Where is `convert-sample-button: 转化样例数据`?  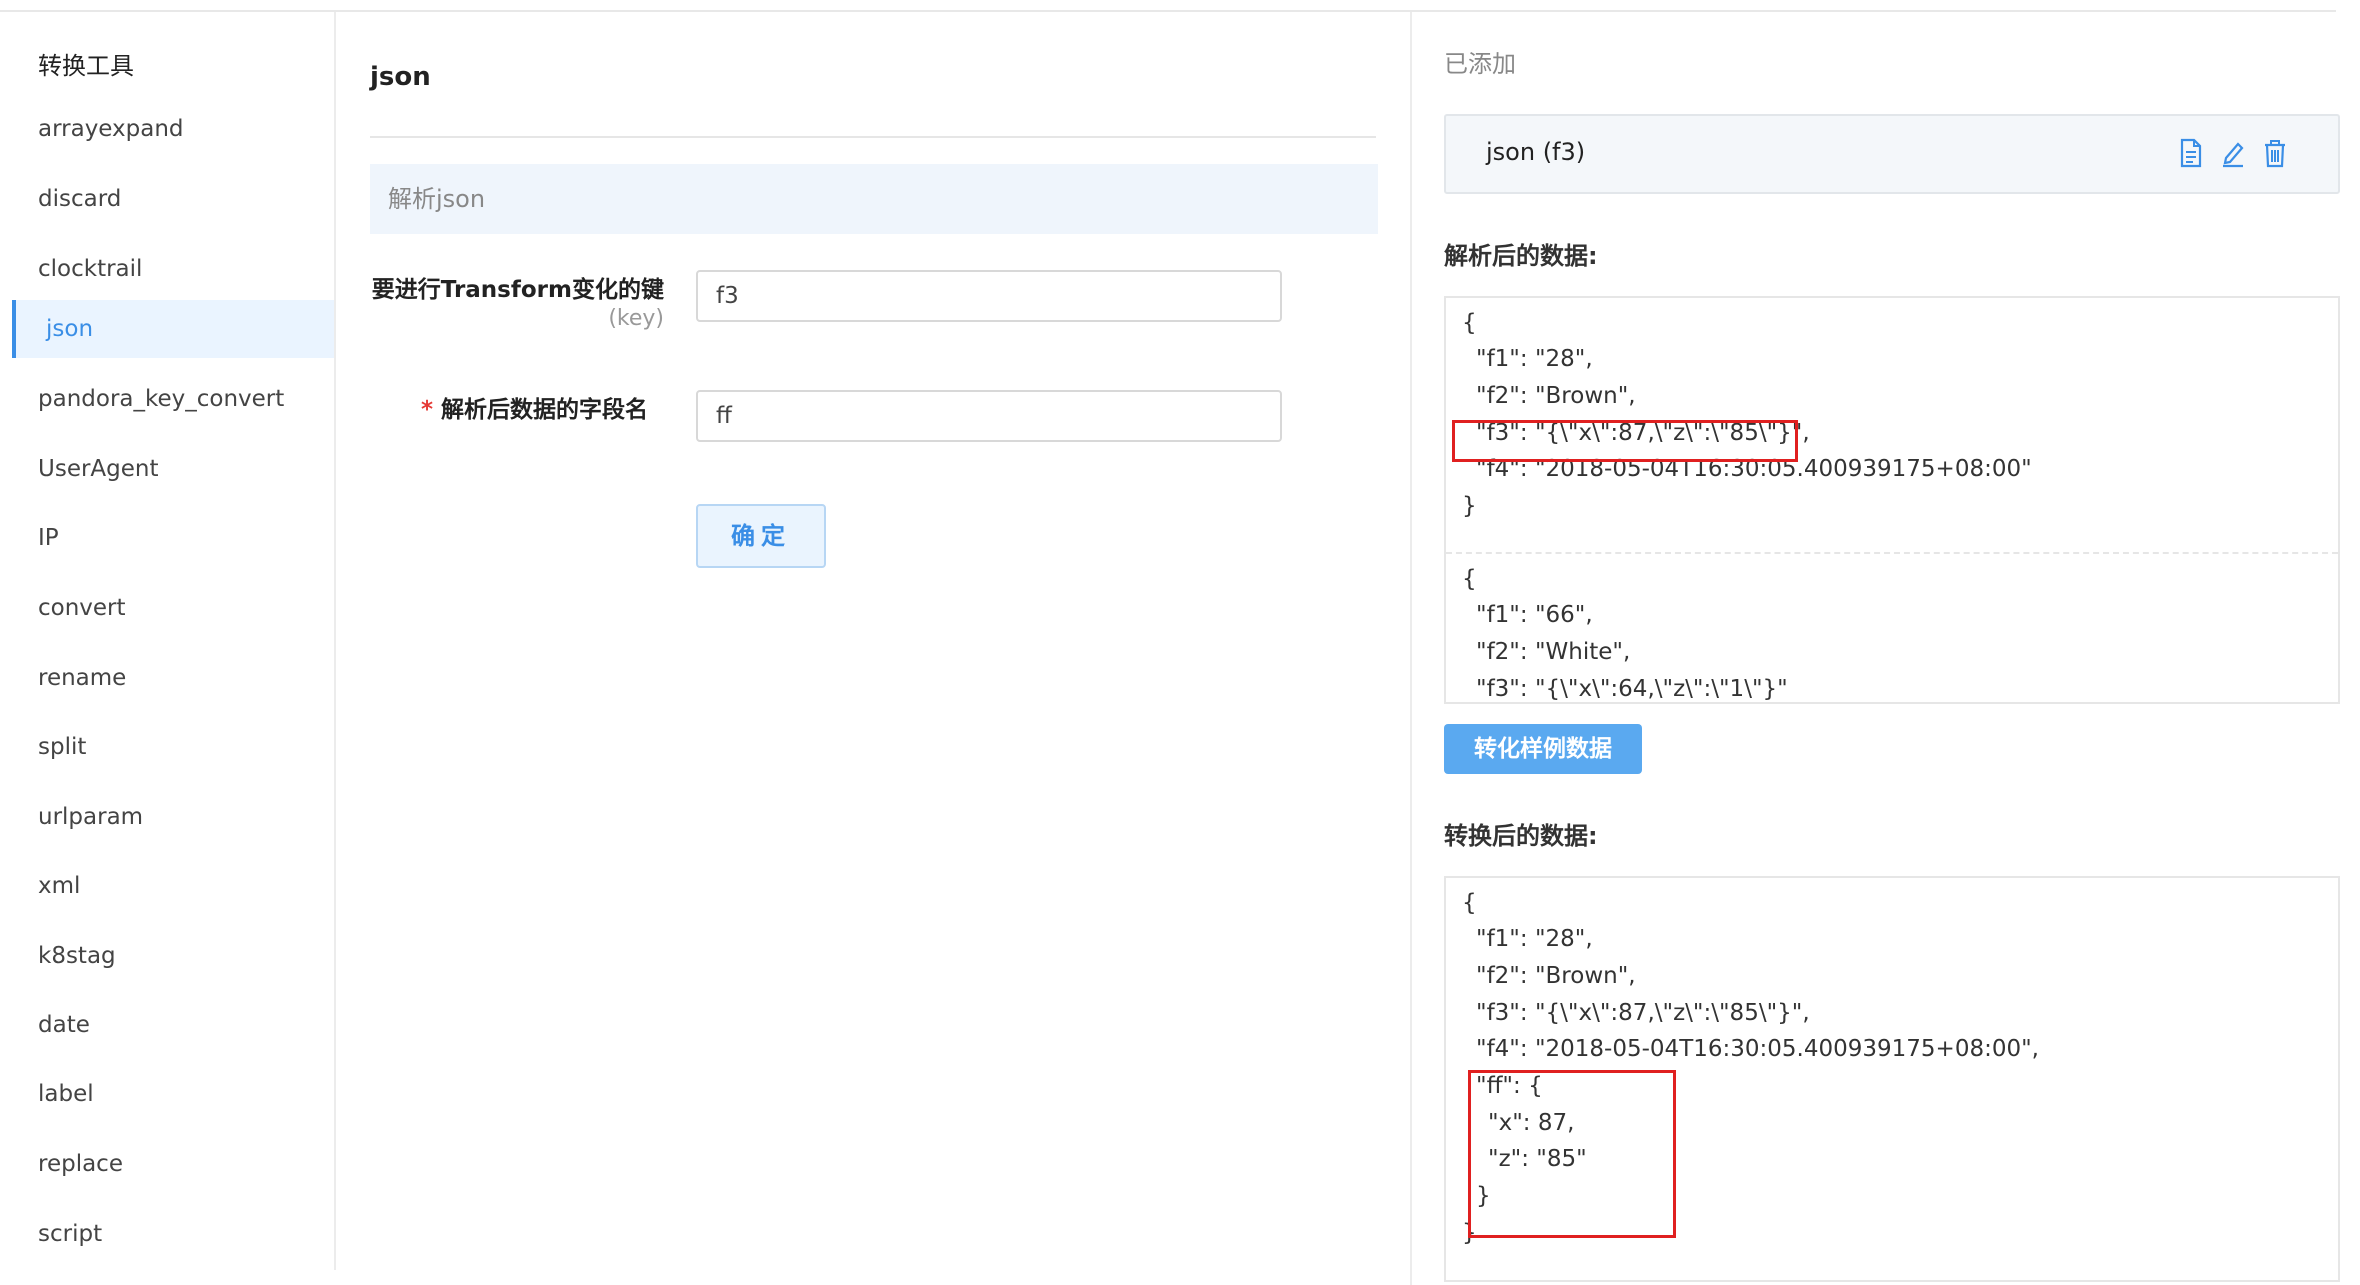 convert-sample-button: 转化样例数据 is located at coordinates (1543, 749).